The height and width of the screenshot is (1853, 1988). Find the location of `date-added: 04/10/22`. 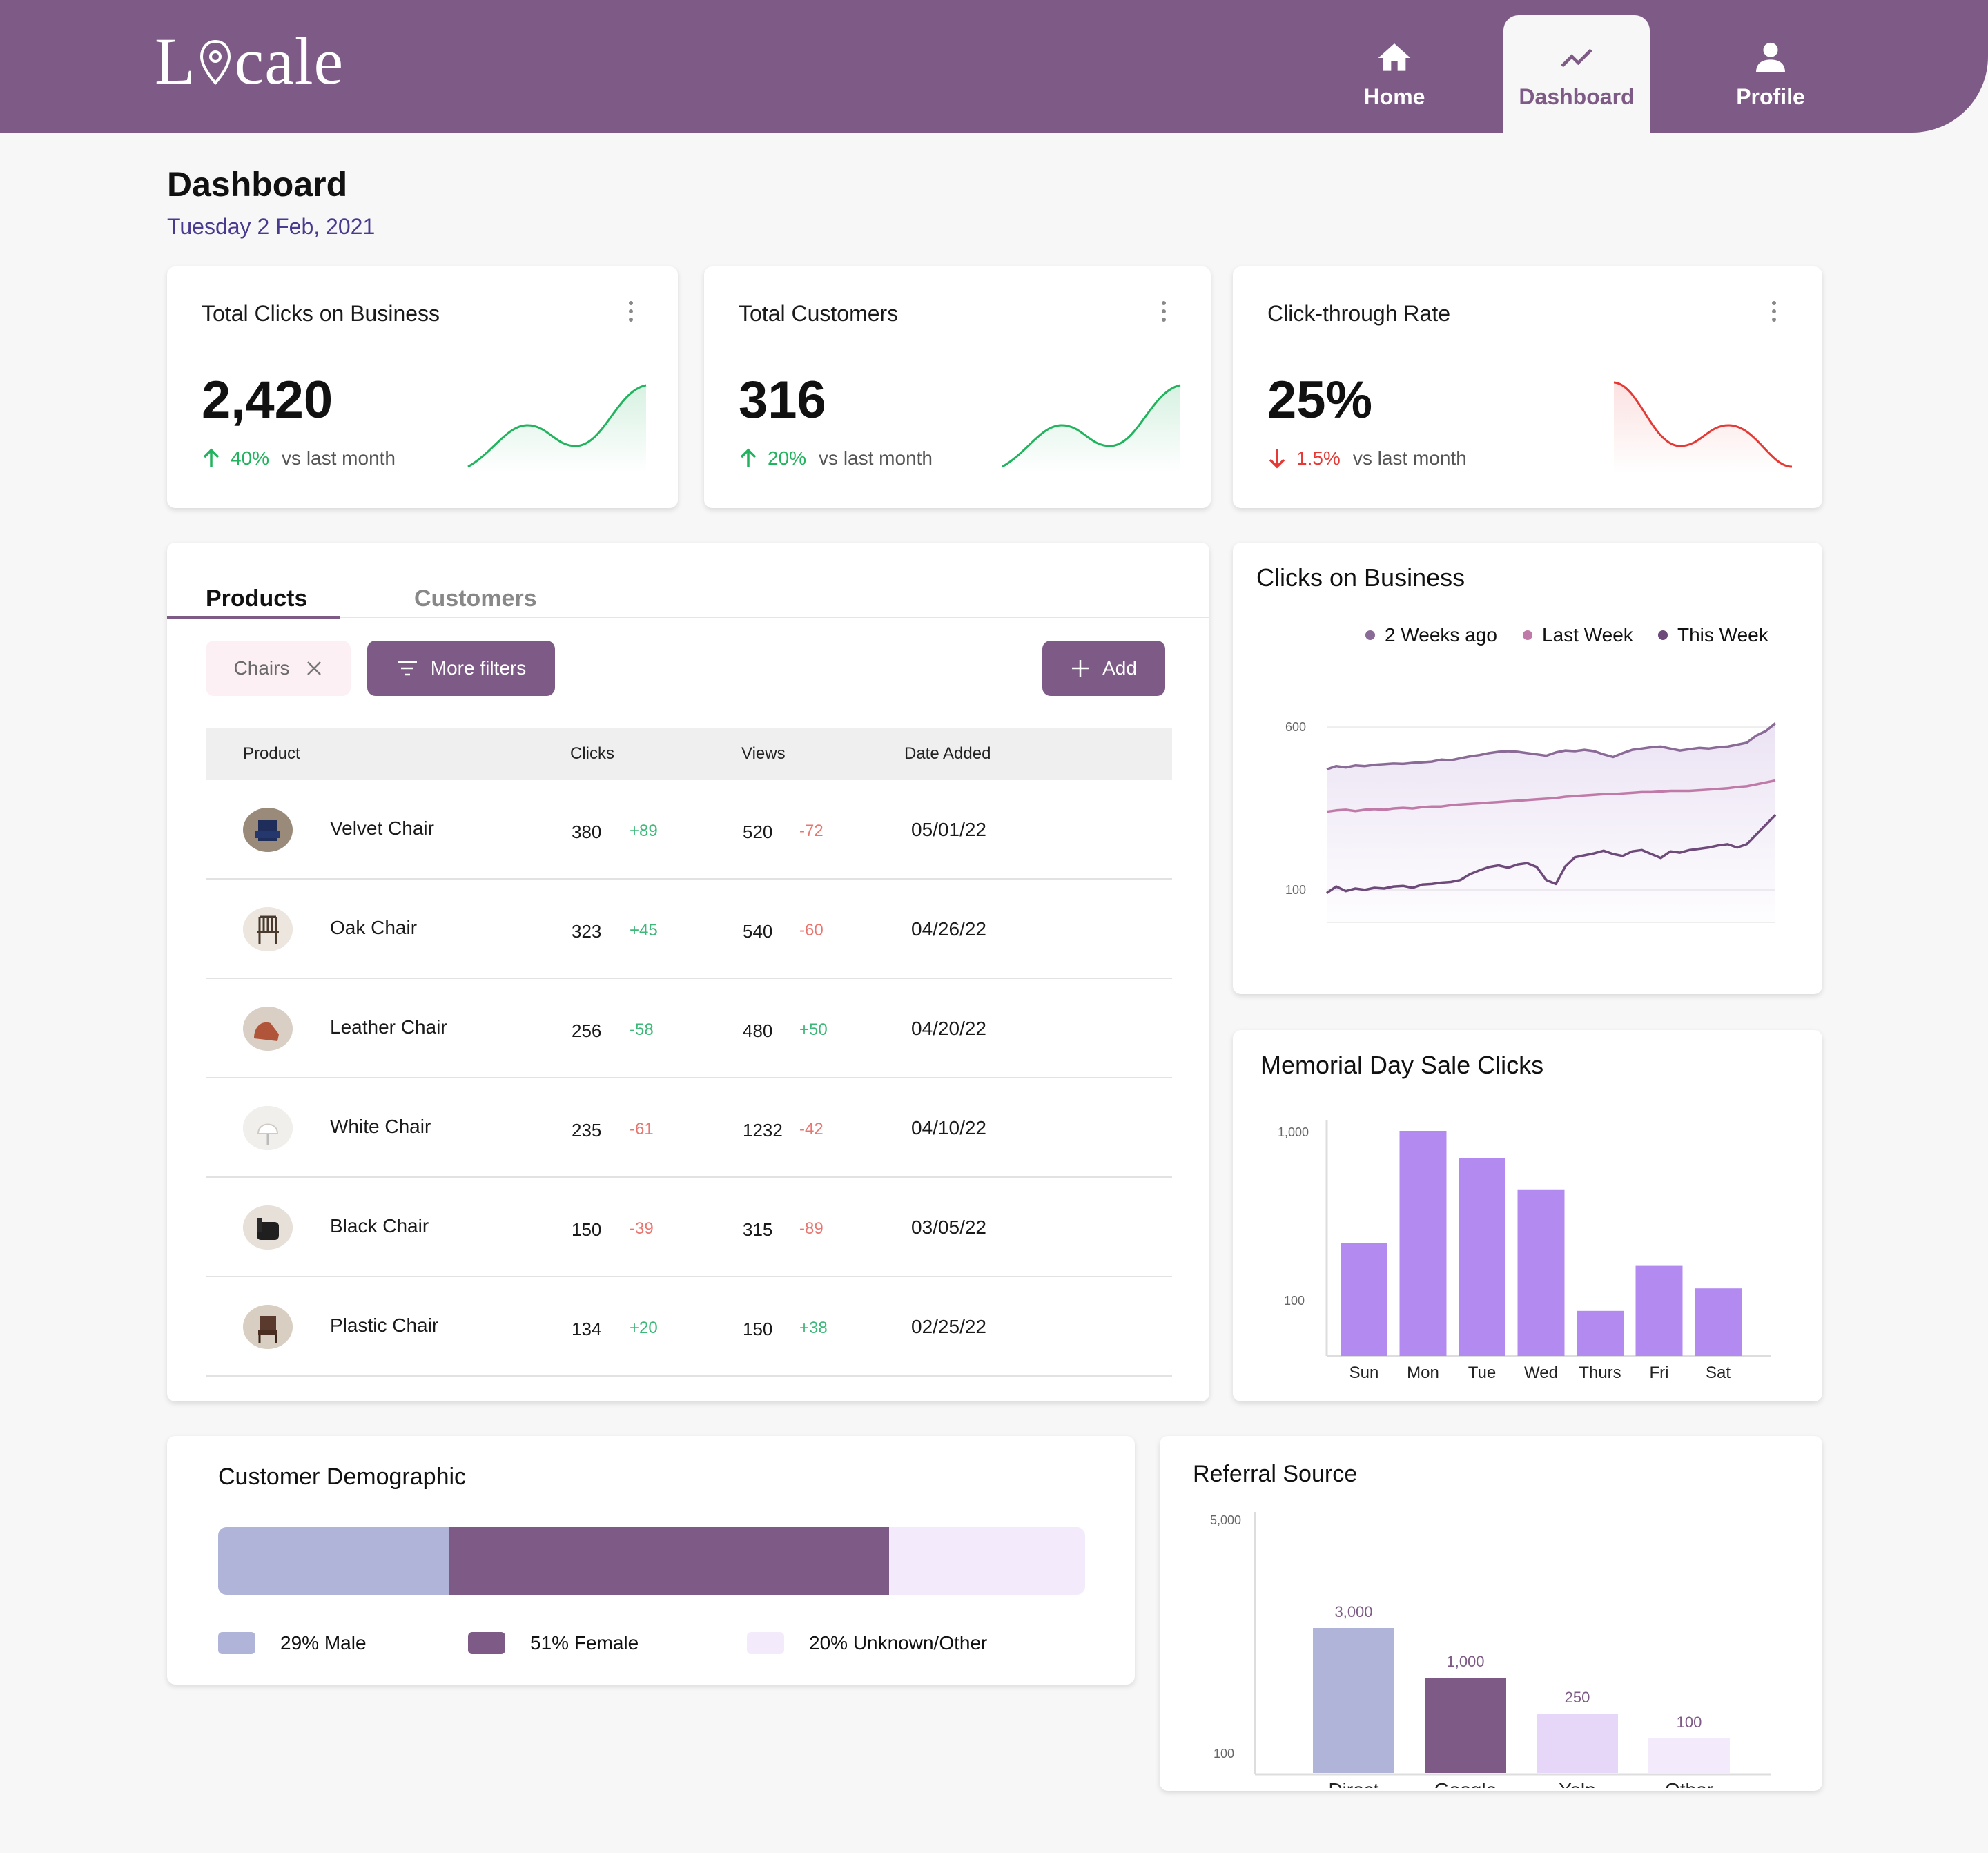

date-added: 04/10/22 is located at coordinates (948, 1128).